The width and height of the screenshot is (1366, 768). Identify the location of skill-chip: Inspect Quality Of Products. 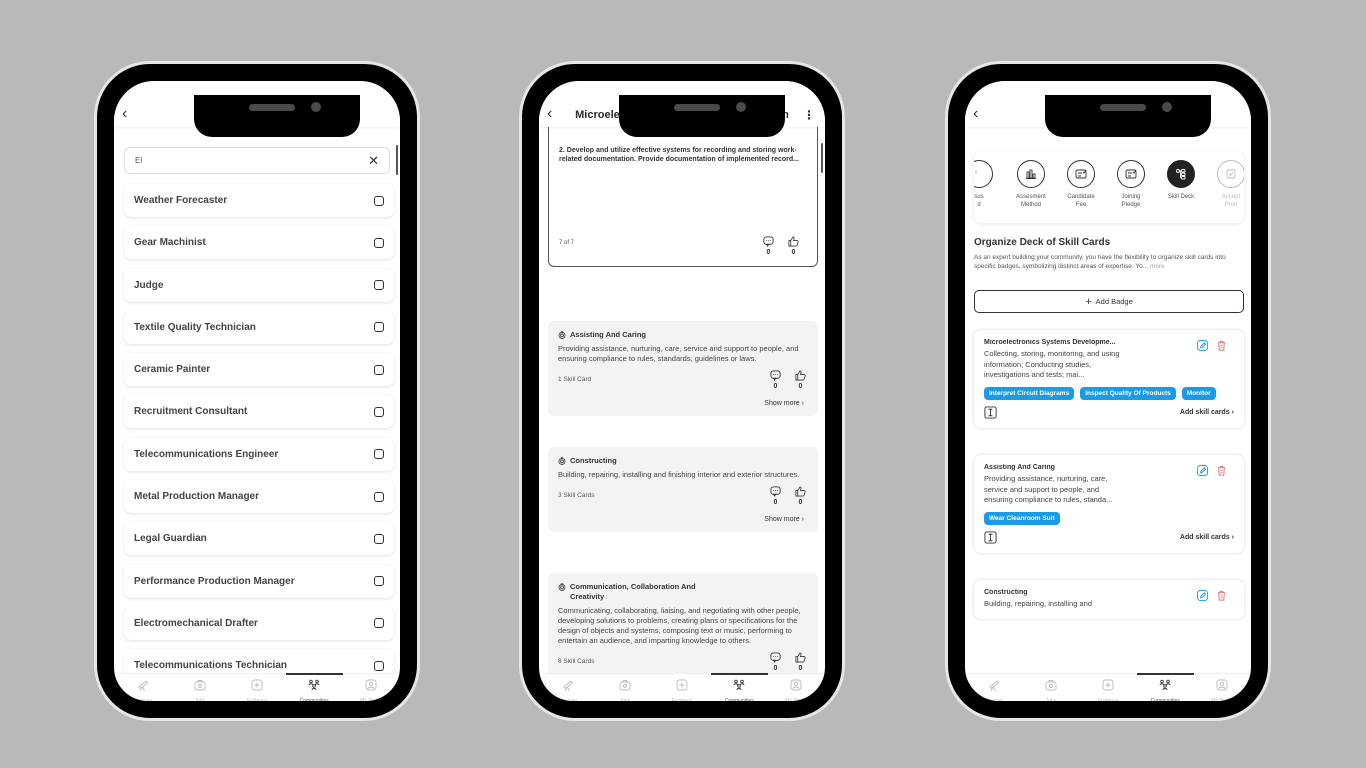
(1128, 393).